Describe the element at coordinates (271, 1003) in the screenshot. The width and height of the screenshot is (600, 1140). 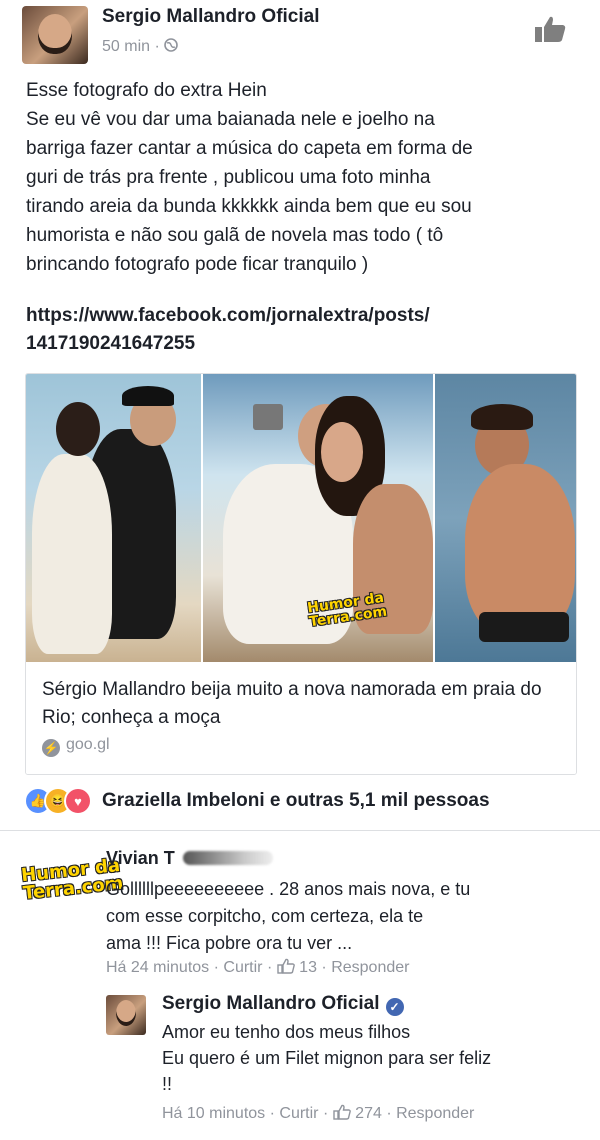
I see `reply-author-name: Sergio Mallandro Oficial` at that location.